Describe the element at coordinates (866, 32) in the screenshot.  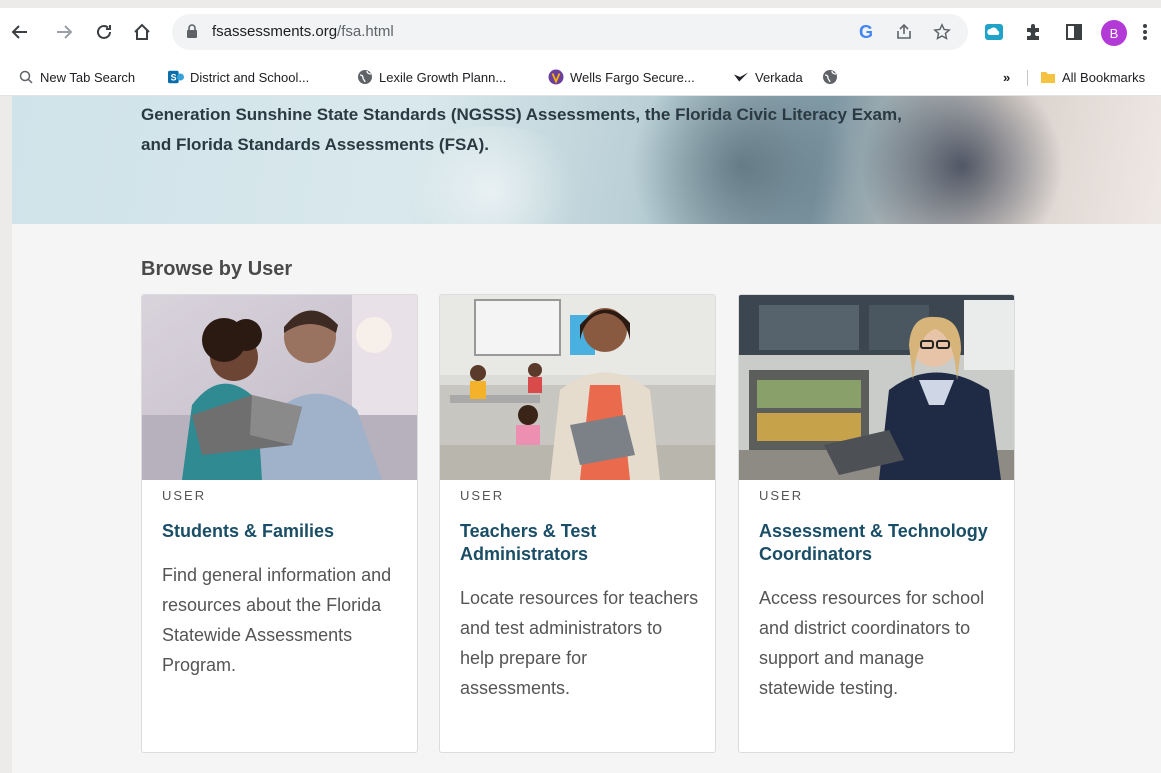
I see `google-icon: G` at that location.